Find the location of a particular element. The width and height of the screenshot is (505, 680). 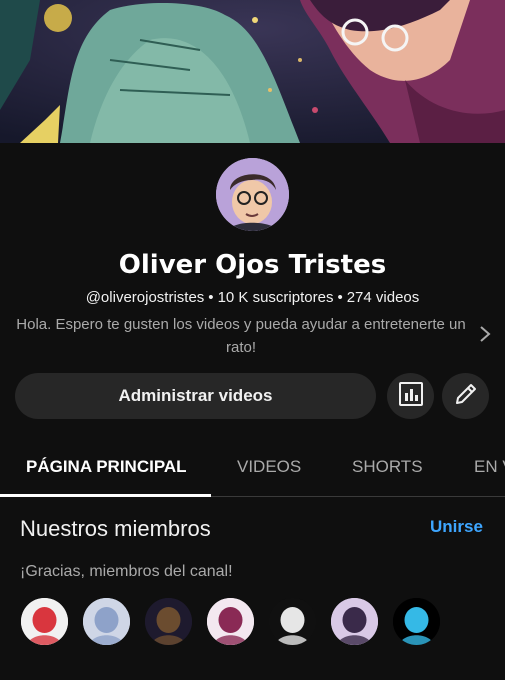

pencil-icon is located at coordinates (466, 396).